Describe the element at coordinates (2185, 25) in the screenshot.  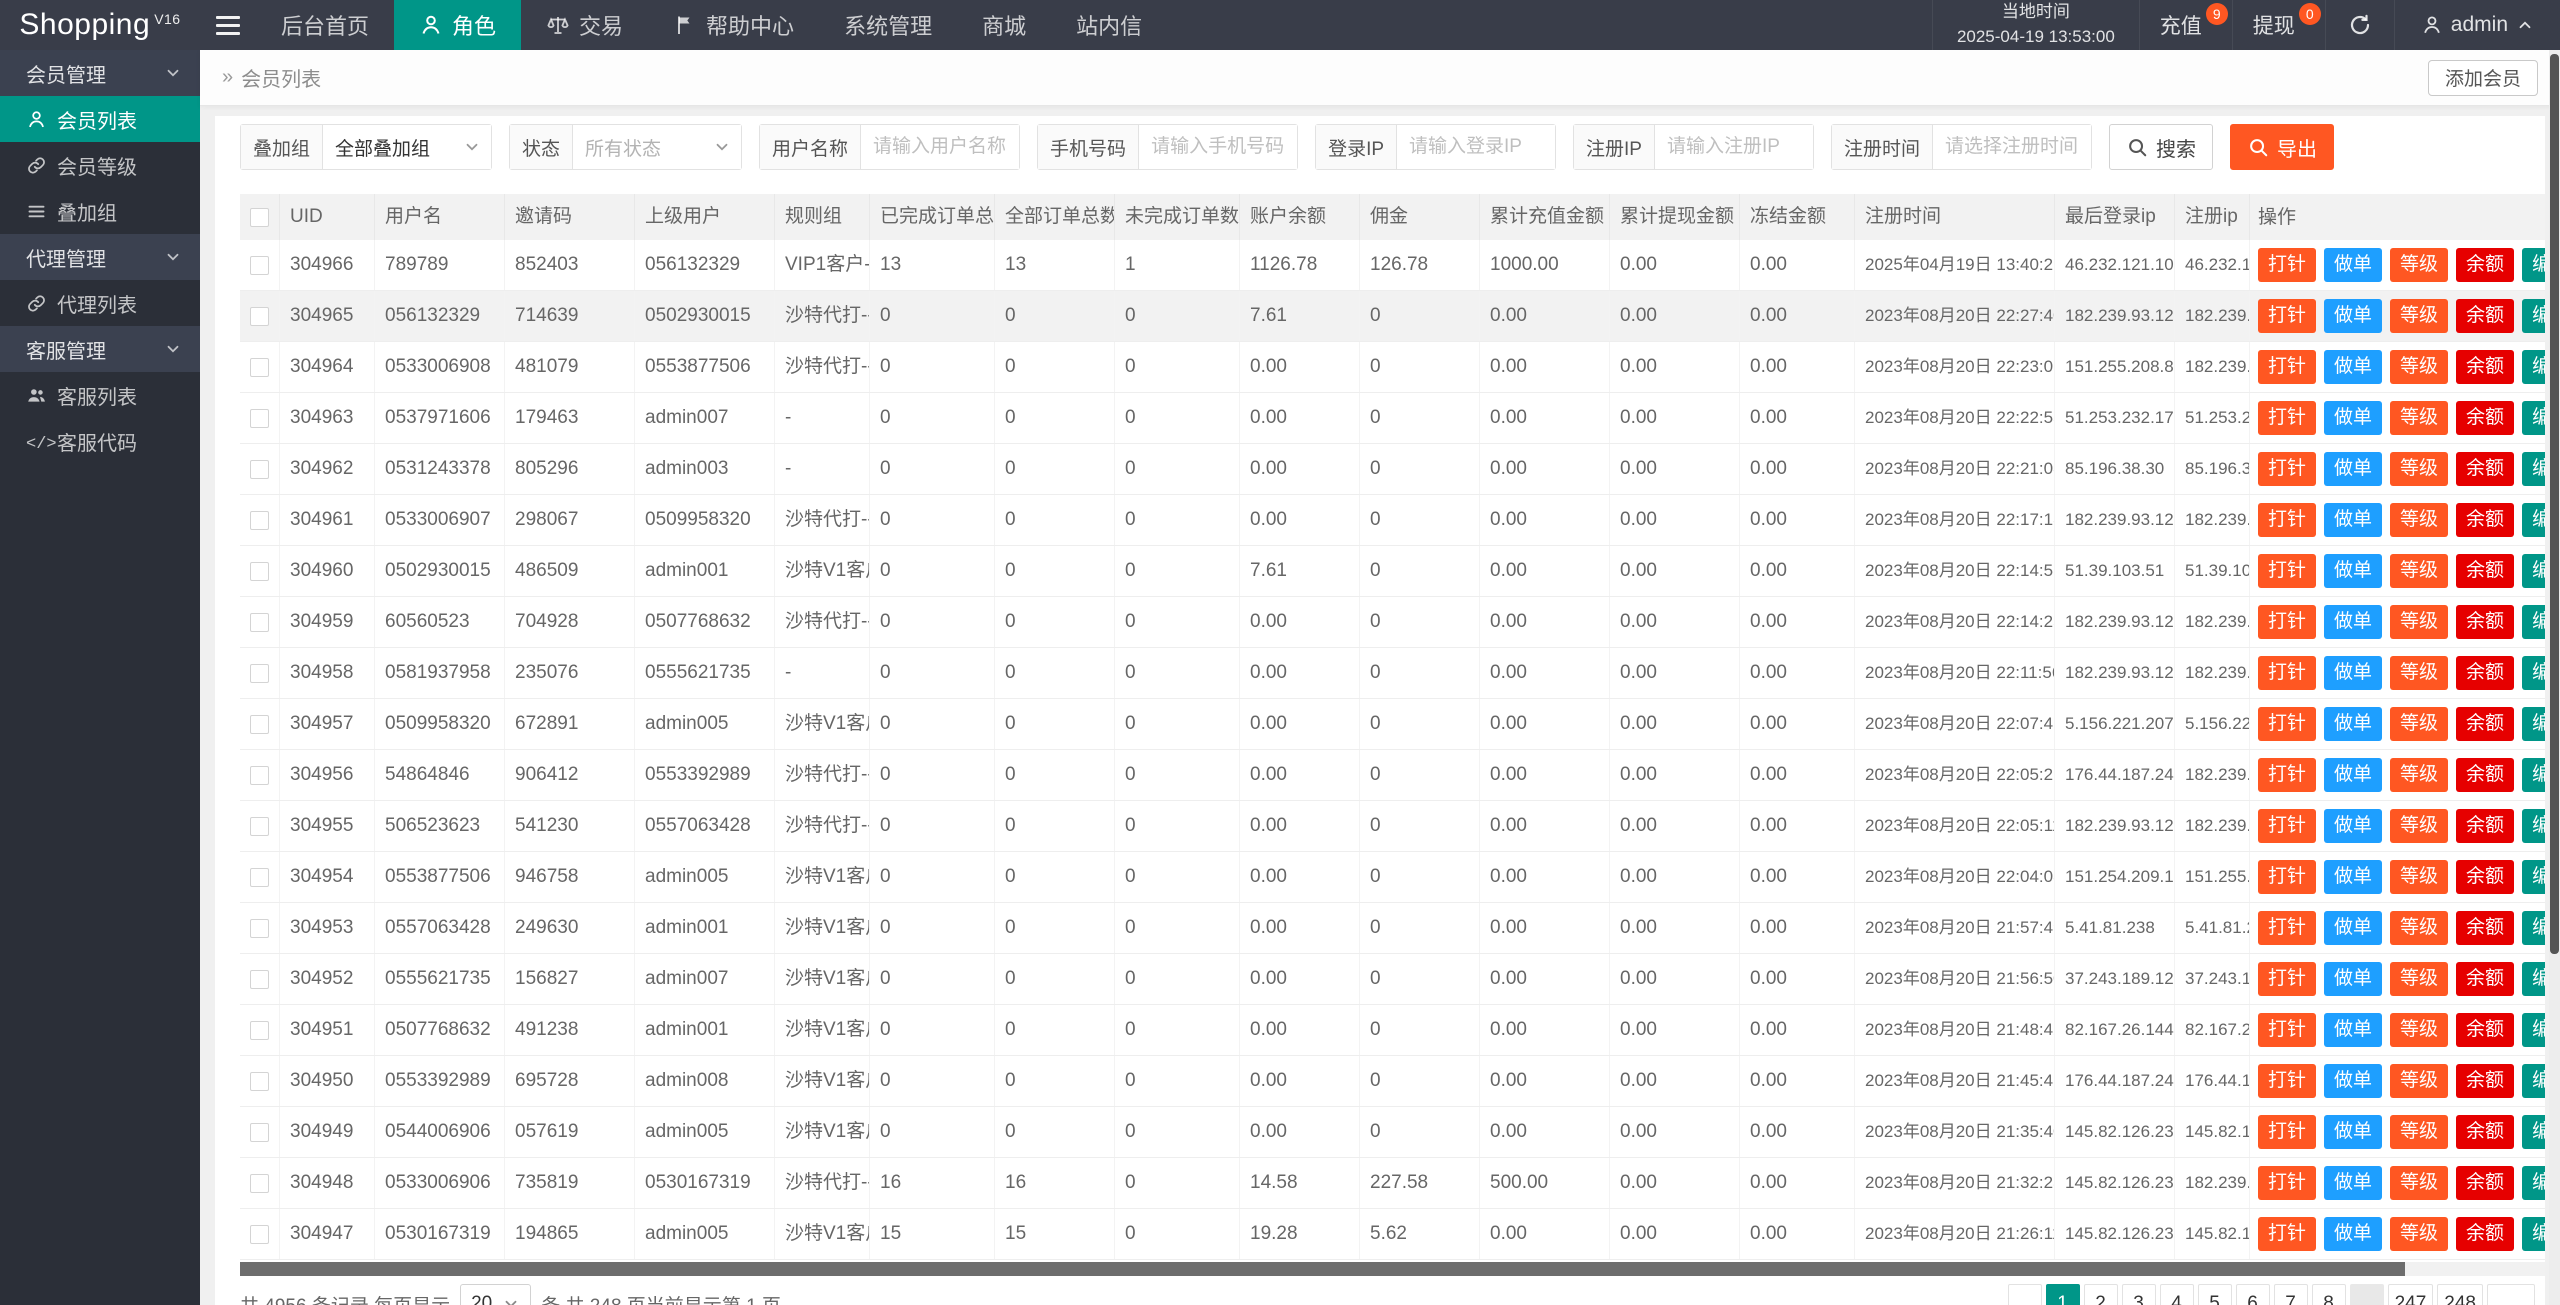
I see `recharge-button: 充值 9` at that location.